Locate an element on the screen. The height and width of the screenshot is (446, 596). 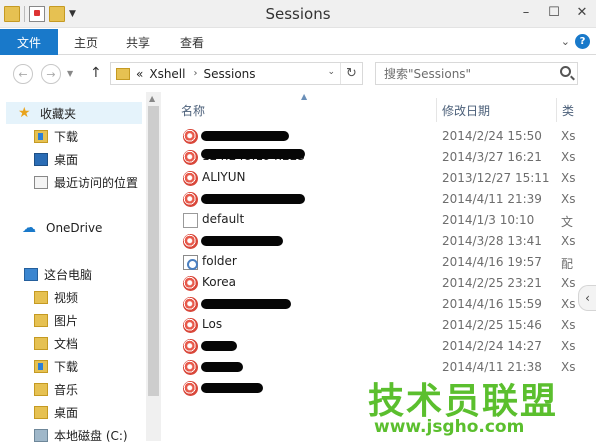
config-file-icon is located at coordinates (190, 262).